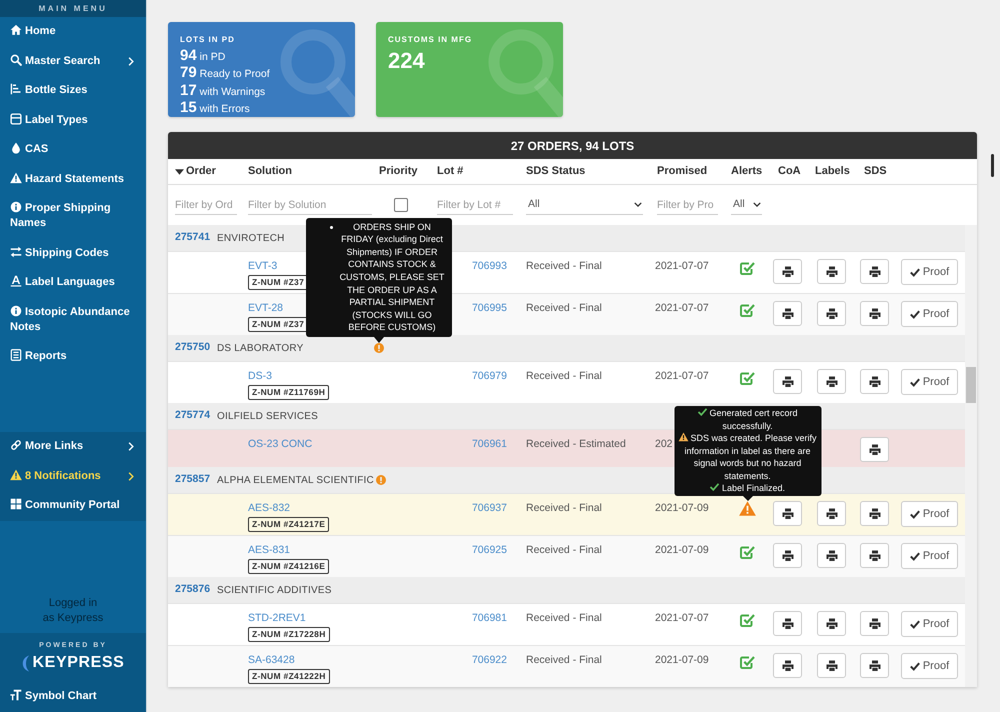 The width and height of the screenshot is (1000, 712). What do you see at coordinates (207, 40) in the screenshot?
I see `card-title: LOTS IN PD` at bounding box center [207, 40].